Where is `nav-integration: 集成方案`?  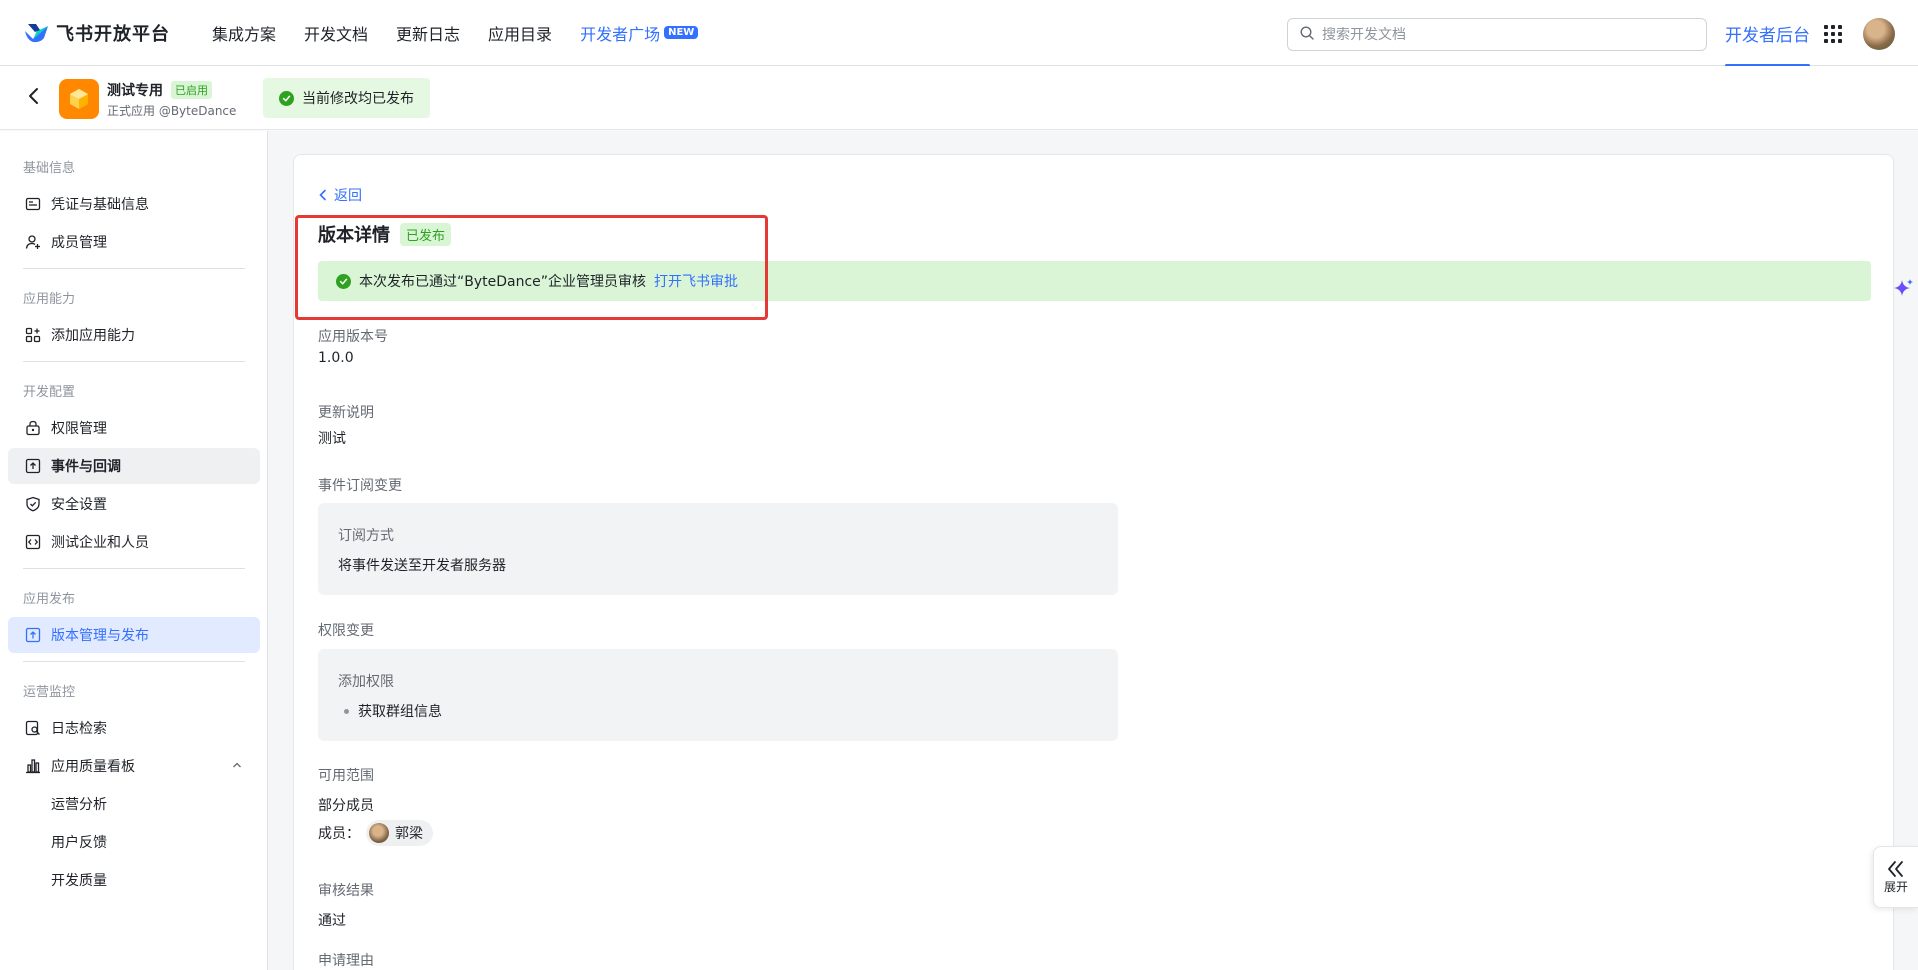 nav-integration: 集成方案 is located at coordinates (244, 33).